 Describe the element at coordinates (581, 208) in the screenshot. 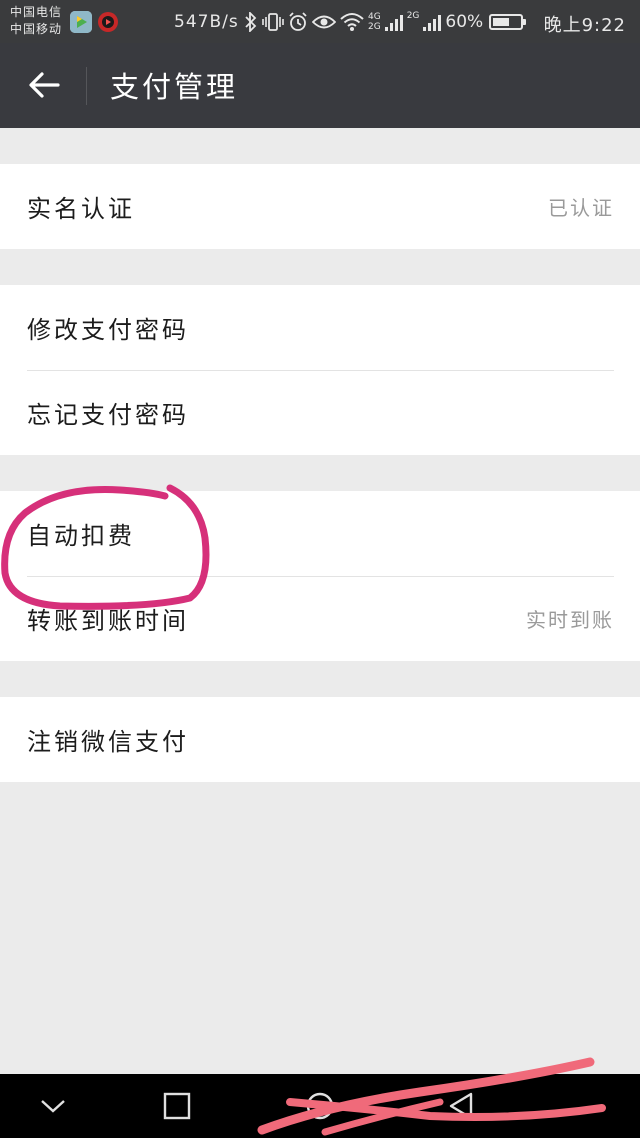

I see `row-value: 已认证` at that location.